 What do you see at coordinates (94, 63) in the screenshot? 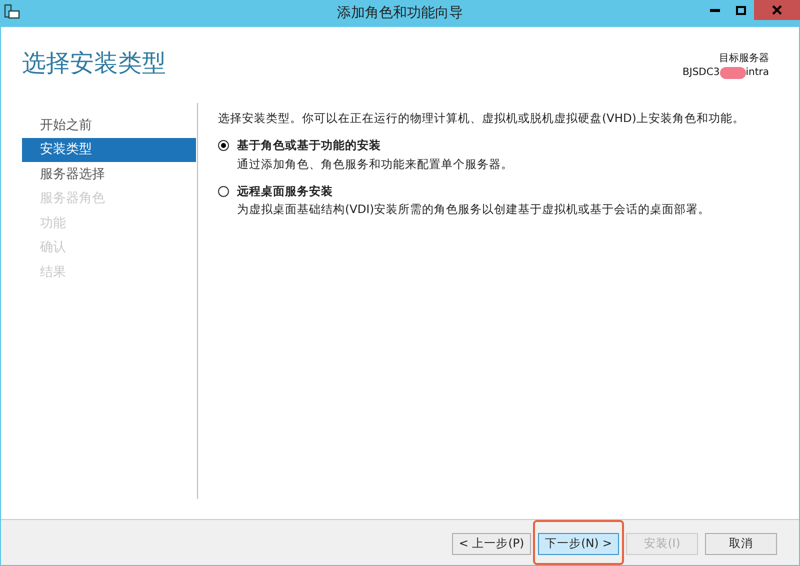
I see `page-title: 选择安装类型` at bounding box center [94, 63].